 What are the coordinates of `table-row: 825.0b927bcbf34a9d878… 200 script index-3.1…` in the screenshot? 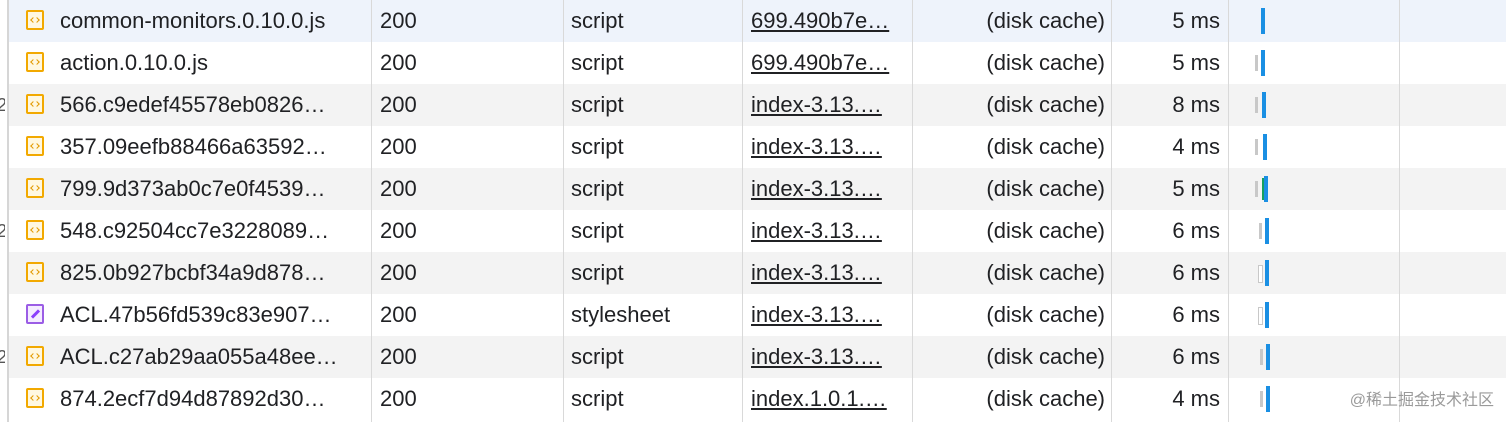 It's located at (757, 273).